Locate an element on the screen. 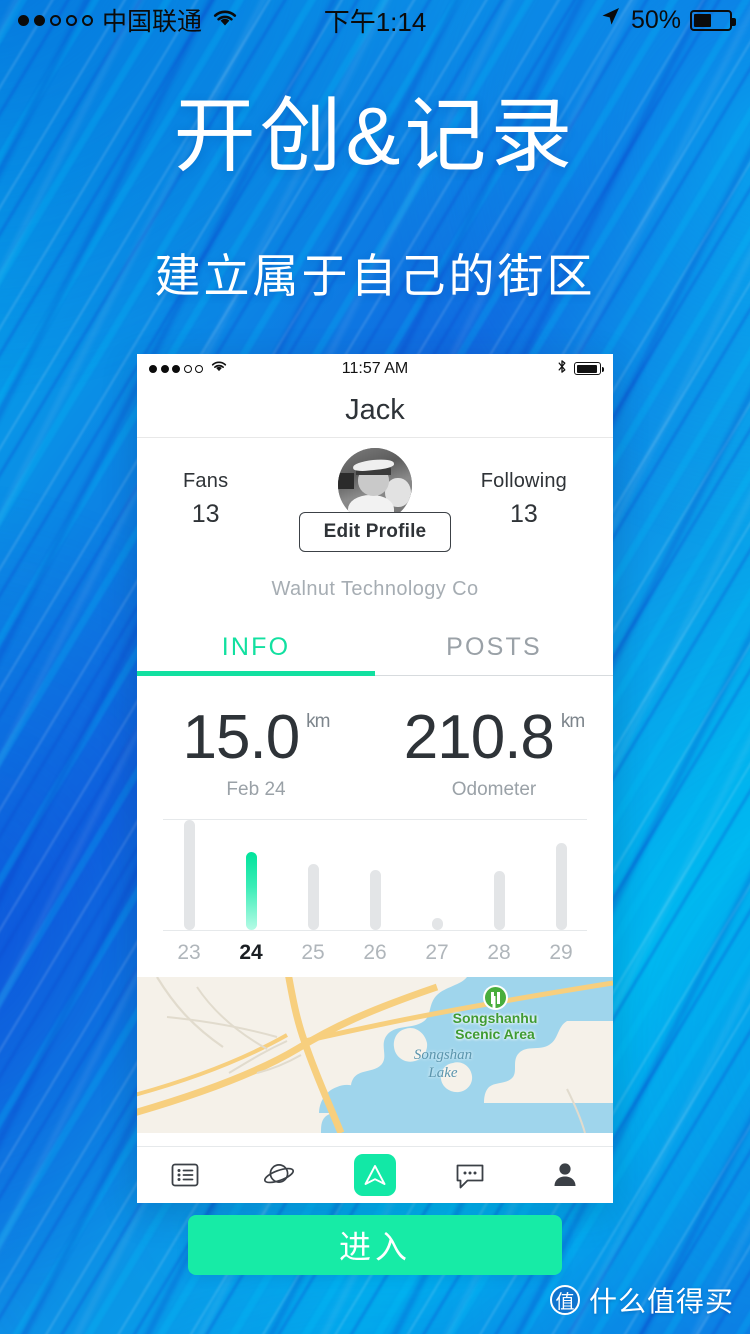 This screenshot has width=750, height=1334. status-left-group: 中国联通 is located at coordinates (128, 20).